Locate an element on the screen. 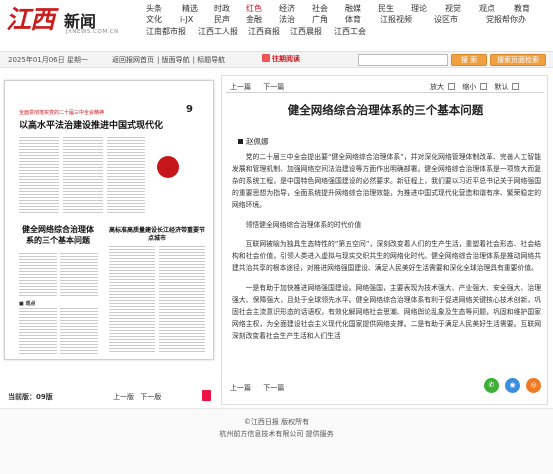 The height and width of the screenshot is (474, 553). article-top-nav: 上一篇 下一篇 is located at coordinates (262, 87).